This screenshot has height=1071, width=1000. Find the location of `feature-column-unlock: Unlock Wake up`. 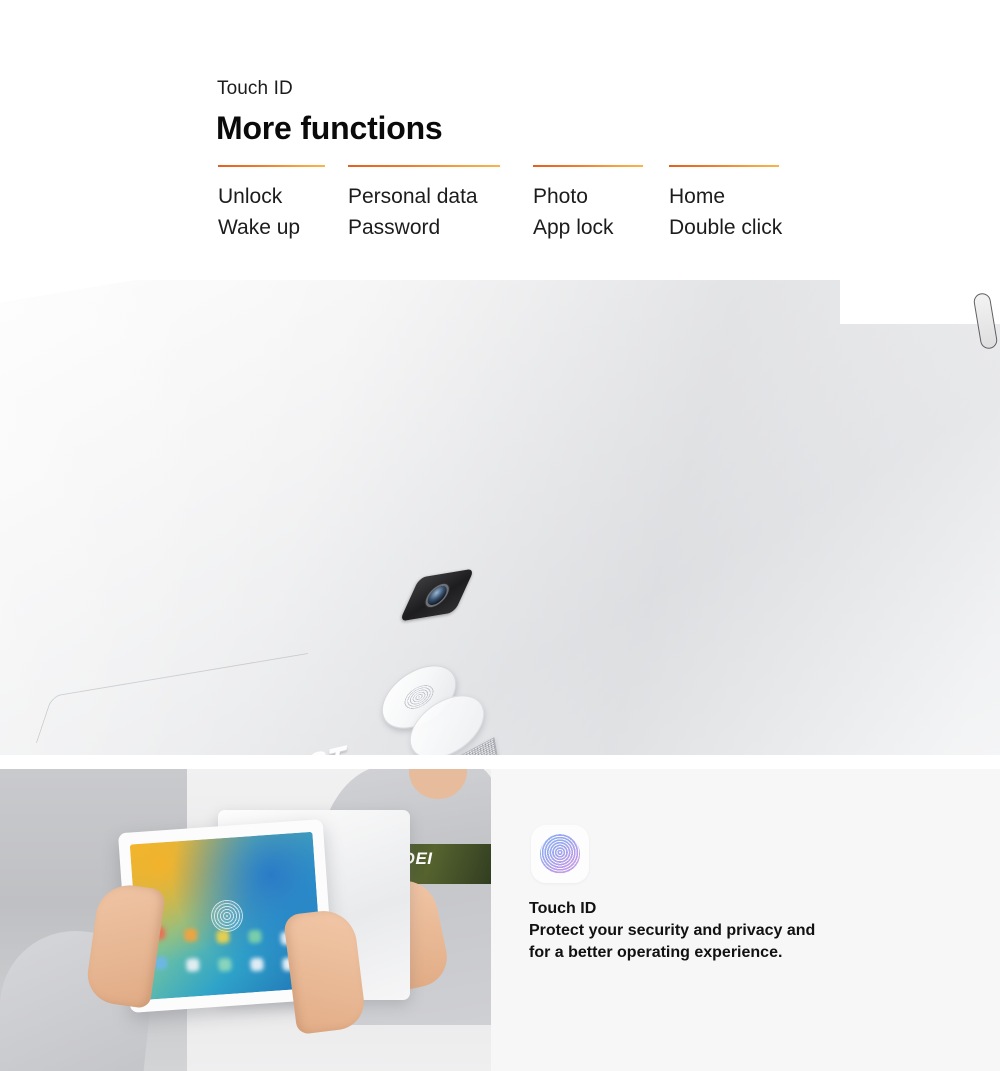

feature-column-unlock: Unlock Wake up is located at coordinates (271, 201).